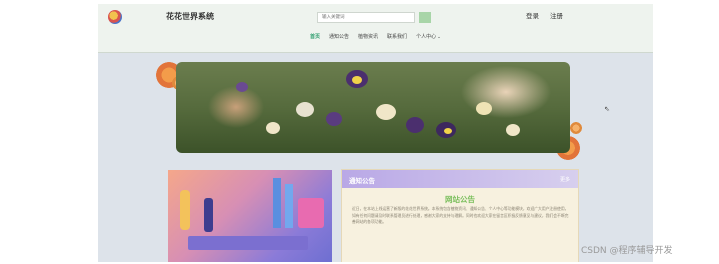 The width and height of the screenshot is (719, 264). What do you see at coordinates (439, 37) in the screenshot?
I see `chevron-down-icon: ⌄` at bounding box center [439, 37].